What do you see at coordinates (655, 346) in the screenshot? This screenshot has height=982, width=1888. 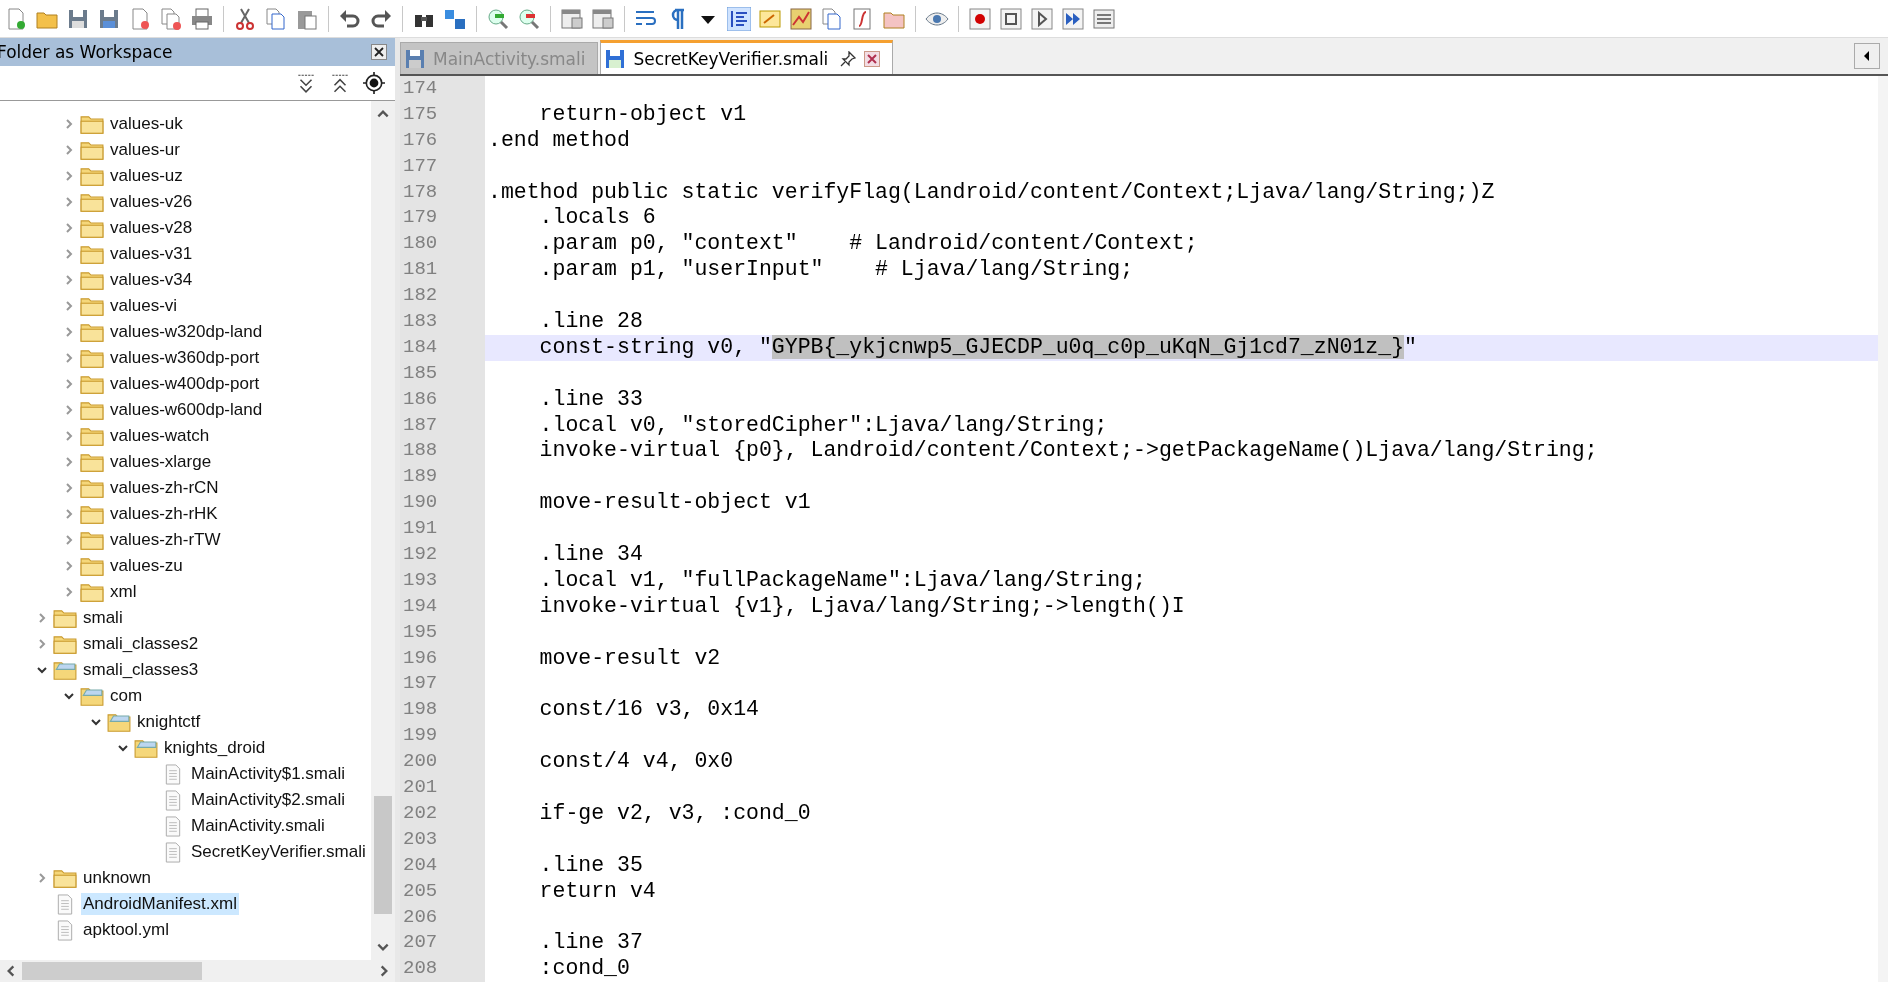 I see `code-text: const-string v0, "` at bounding box center [655, 346].